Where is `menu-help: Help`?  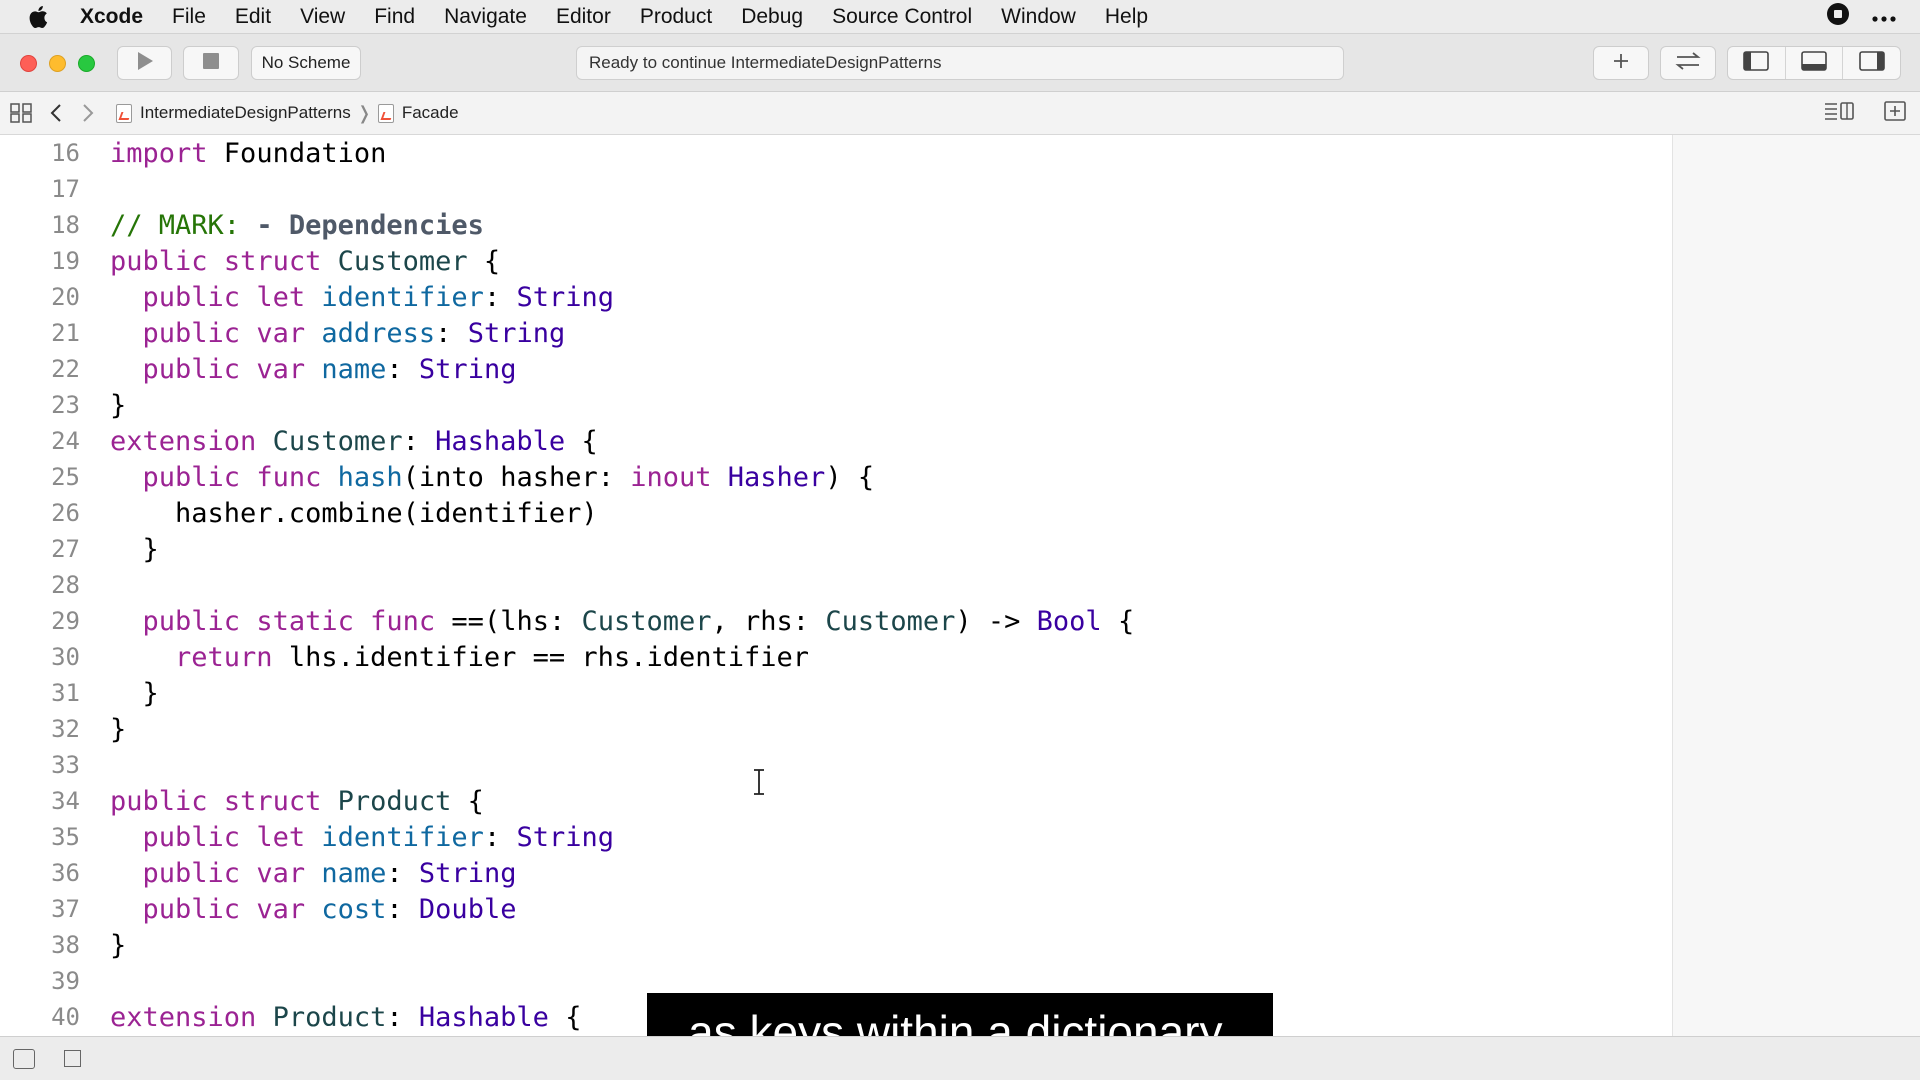
menu-help: Help is located at coordinates (1126, 17).